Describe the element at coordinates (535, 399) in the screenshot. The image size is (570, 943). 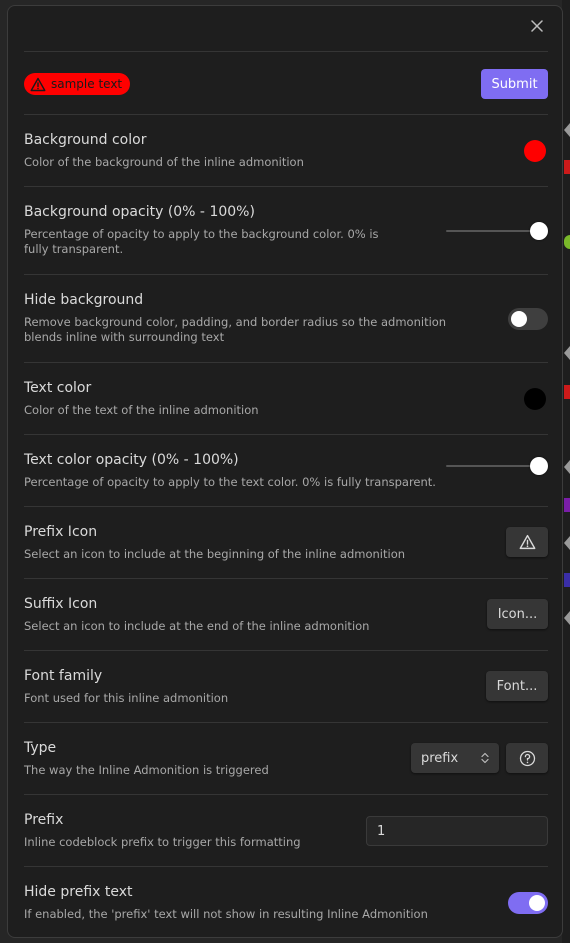
I see `text-color-picker` at that location.